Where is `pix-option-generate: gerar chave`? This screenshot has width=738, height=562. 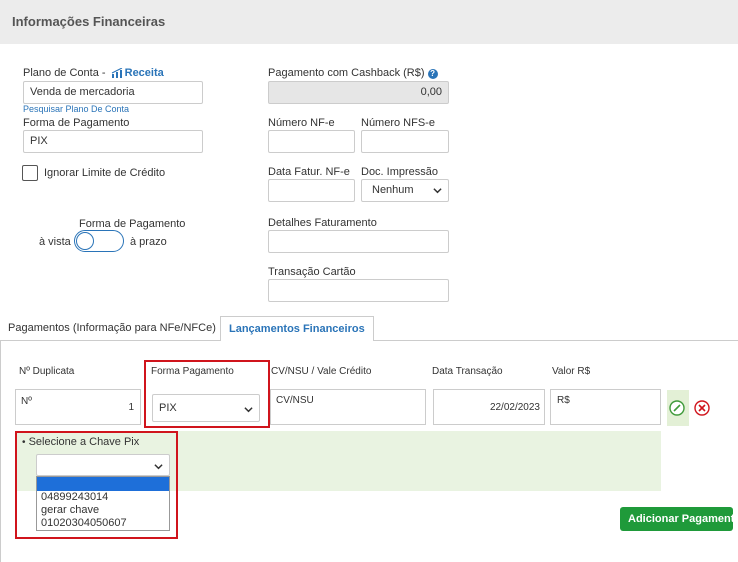 pix-option-generate: gerar chave is located at coordinates (103, 510).